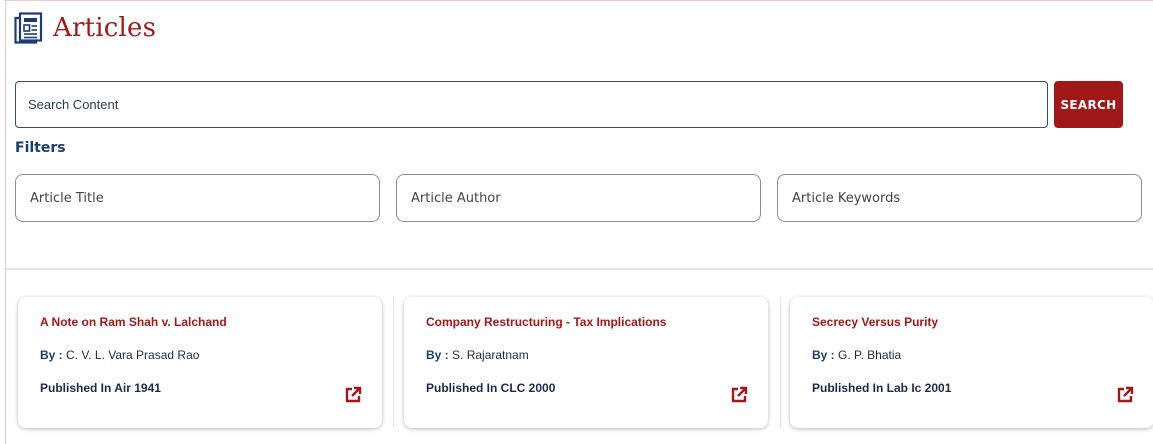 This screenshot has height=444, width=1153. I want to click on article-title-link: Company Restructuring - Tax Implications, so click(546, 322).